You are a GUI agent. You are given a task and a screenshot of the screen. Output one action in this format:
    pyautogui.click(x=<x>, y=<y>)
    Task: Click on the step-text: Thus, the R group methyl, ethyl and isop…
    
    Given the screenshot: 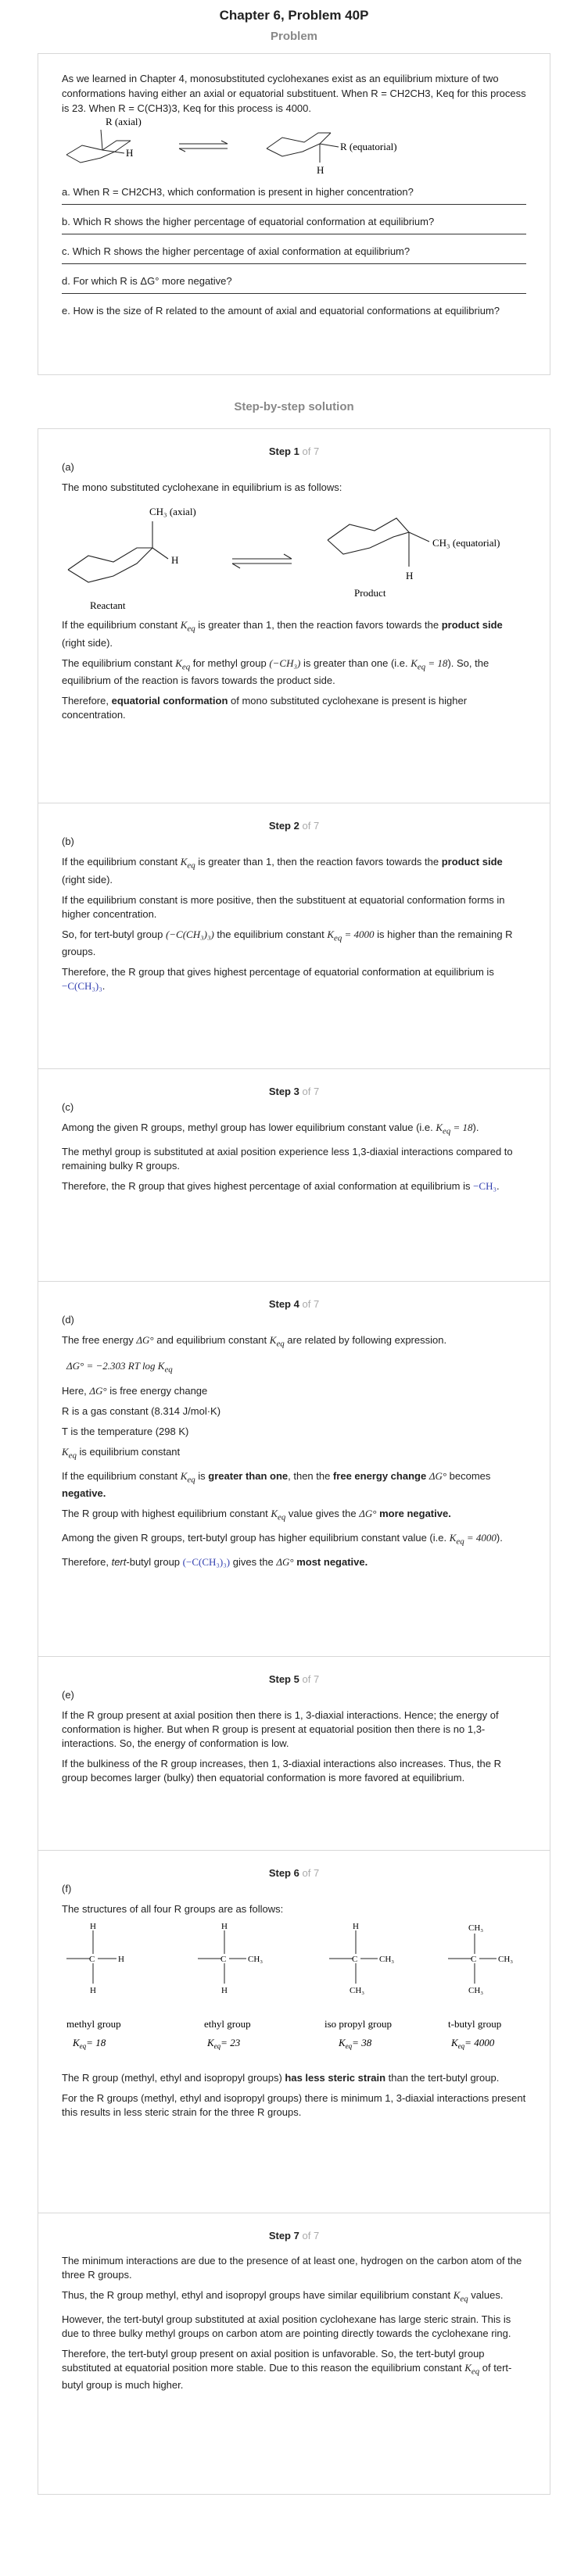 What is the action you would take?
    pyautogui.click(x=283, y=2296)
    